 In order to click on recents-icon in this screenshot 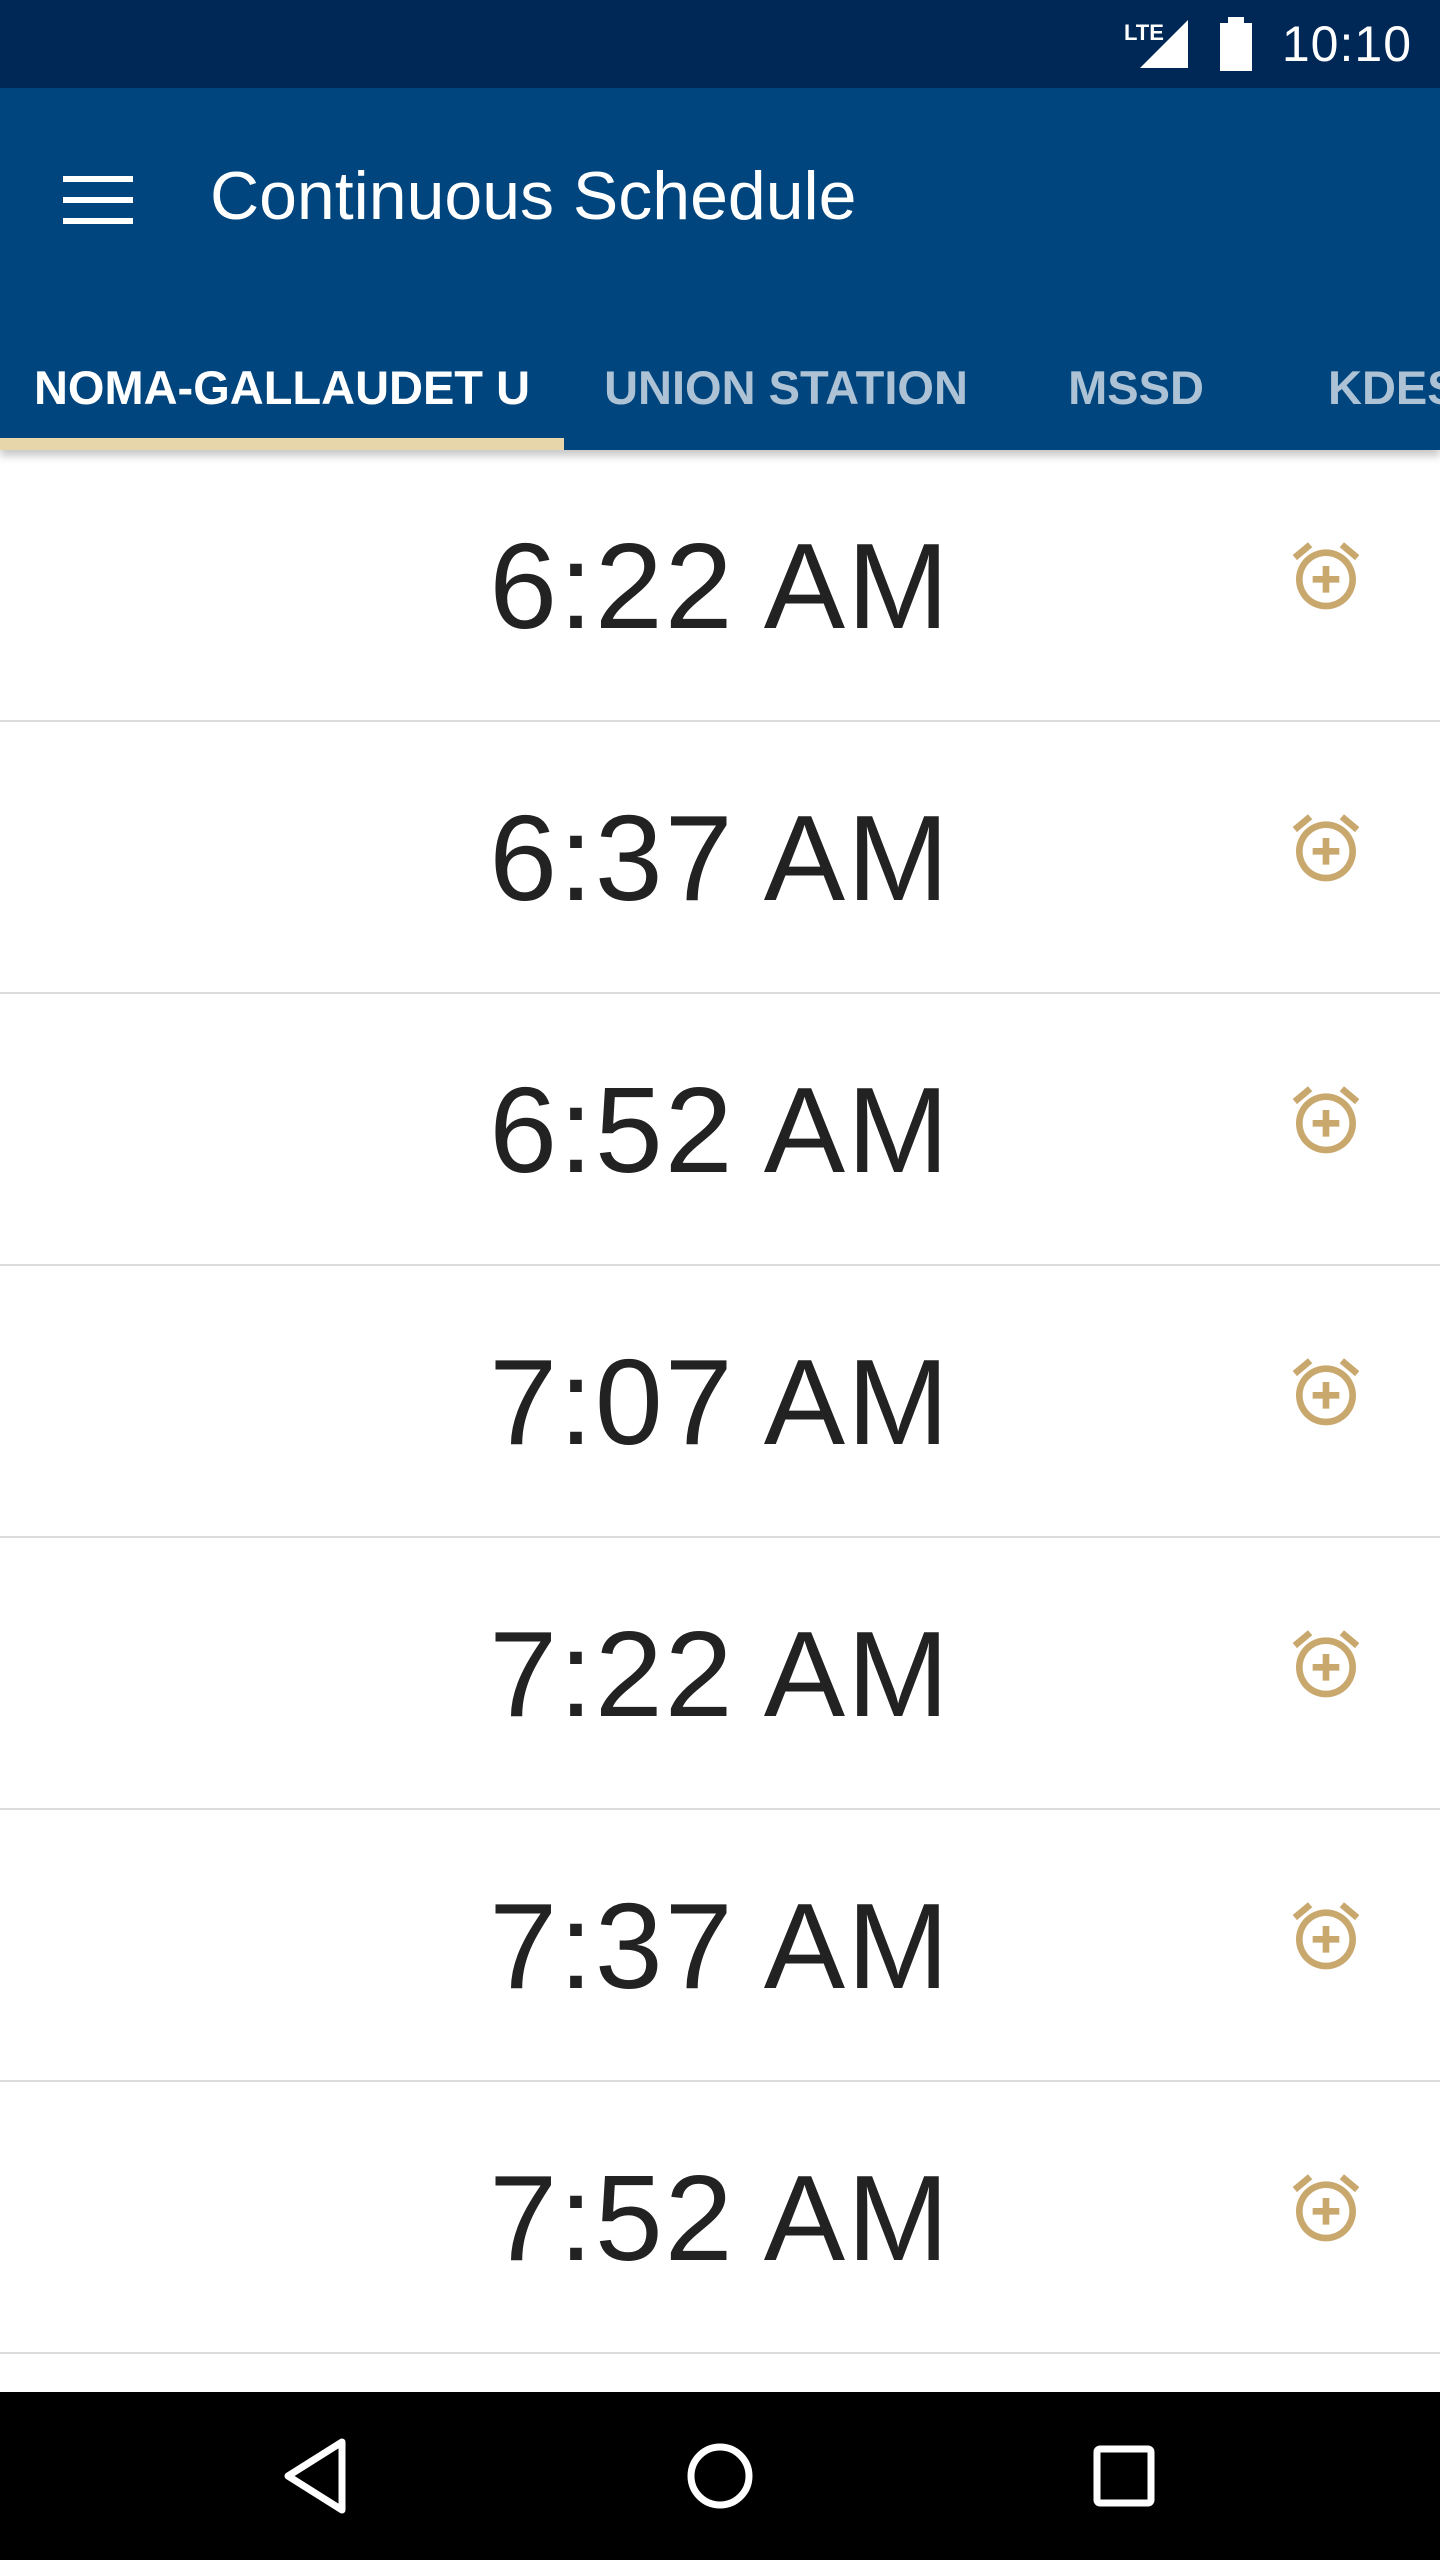, I will do `click(1124, 2476)`.